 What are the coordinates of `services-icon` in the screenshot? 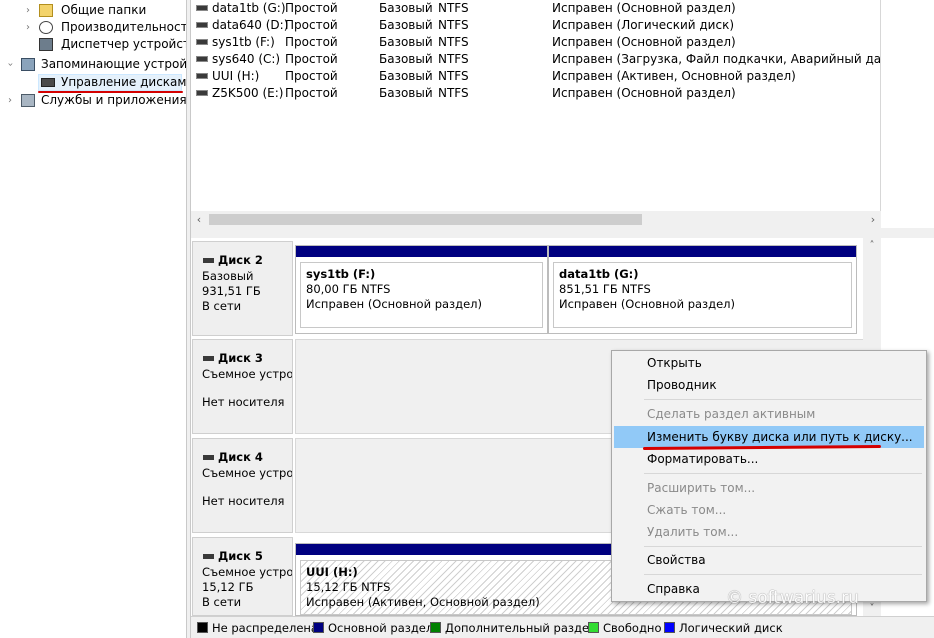 It's located at (28, 100).